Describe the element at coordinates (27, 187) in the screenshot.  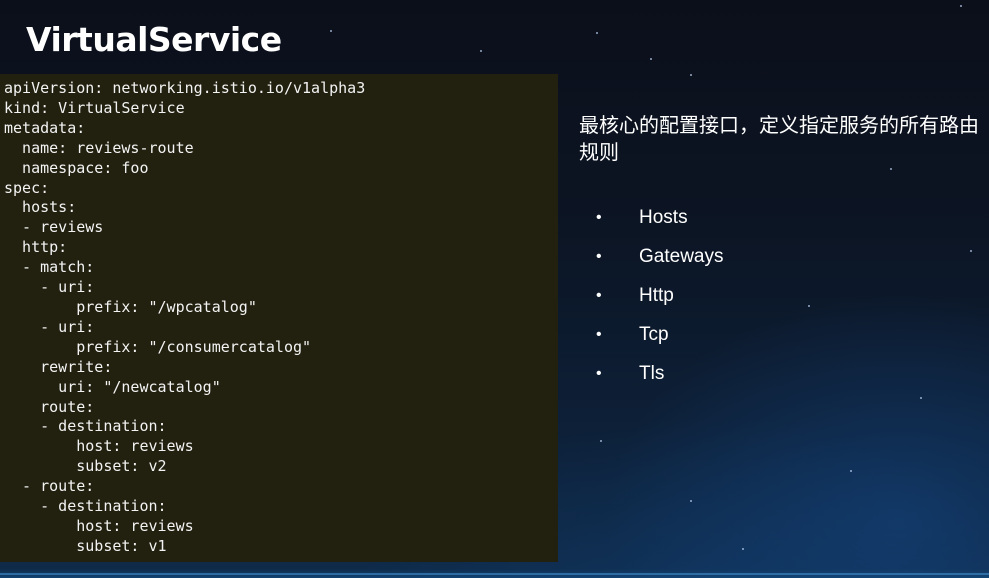
I see `code-line: spec:` at that location.